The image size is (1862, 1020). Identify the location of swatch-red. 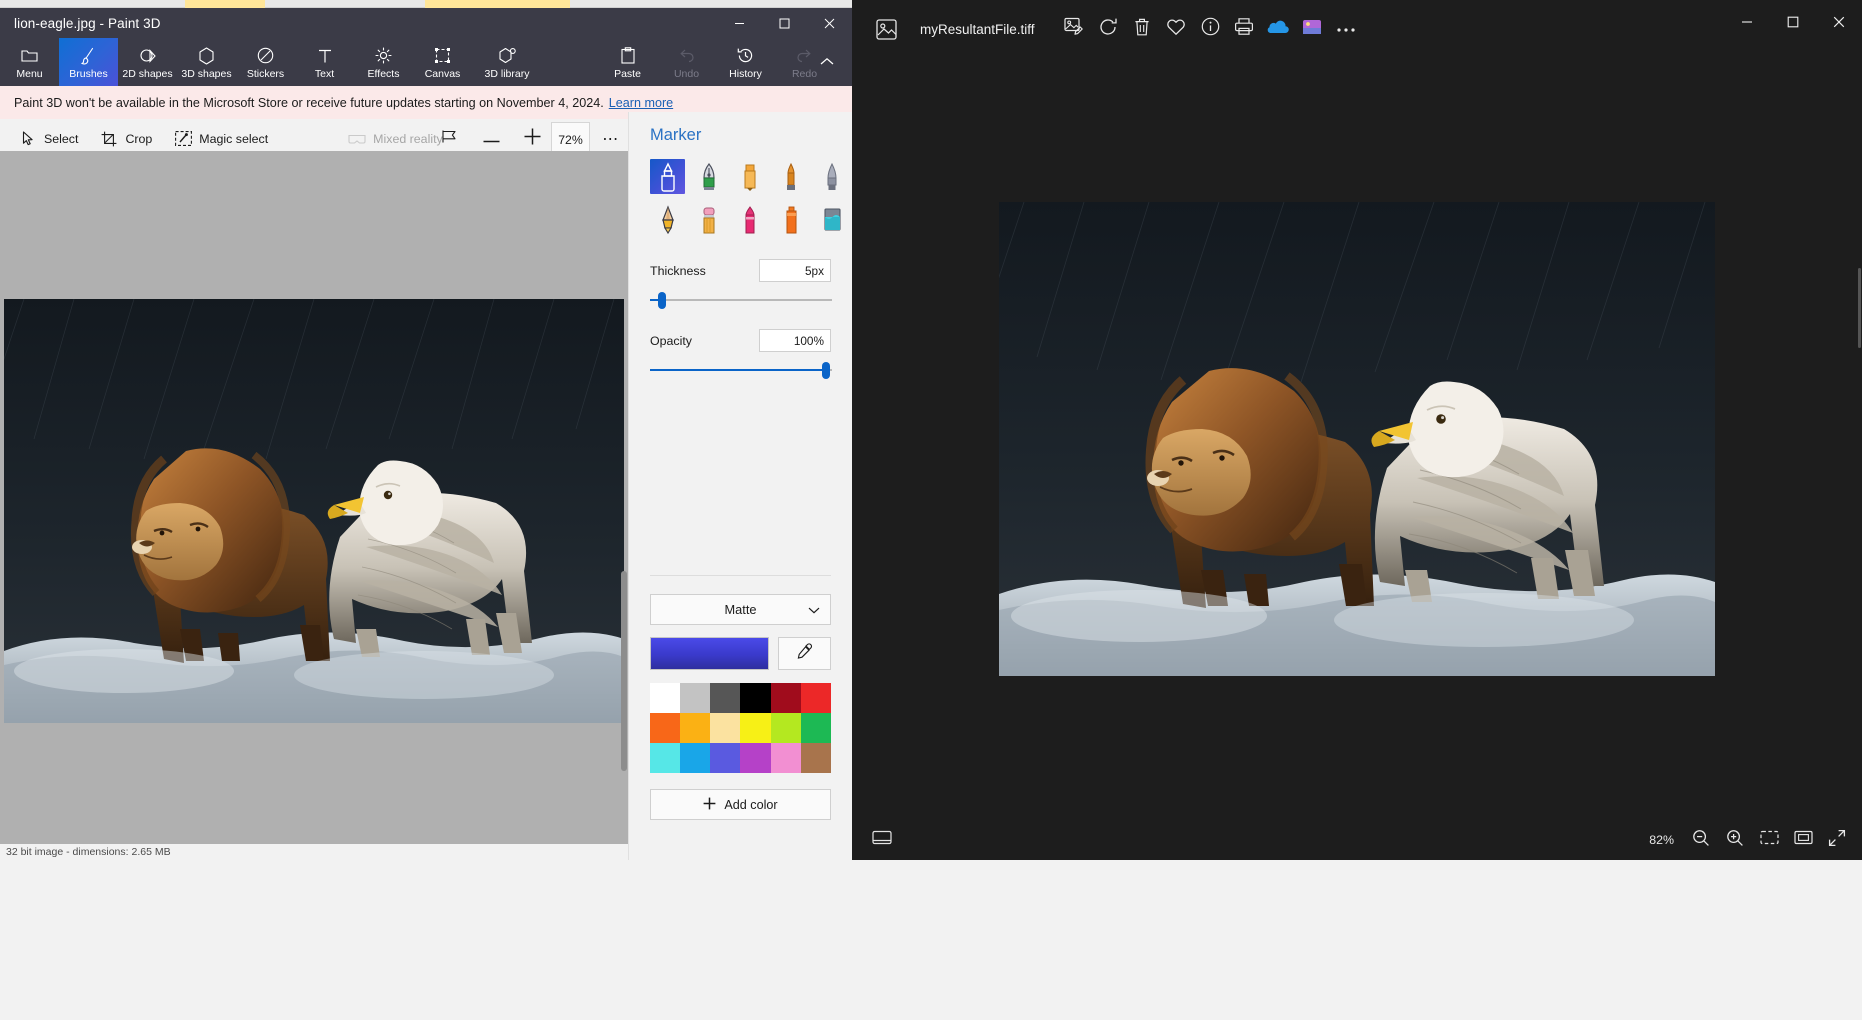
(815, 698).